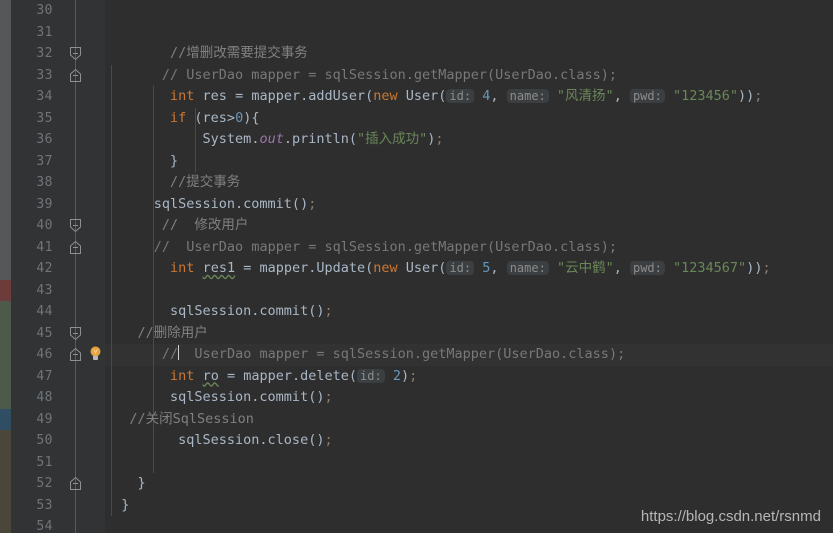  What do you see at coordinates (211, 117) in the screenshot?
I see `code-token: (res>` at bounding box center [211, 117].